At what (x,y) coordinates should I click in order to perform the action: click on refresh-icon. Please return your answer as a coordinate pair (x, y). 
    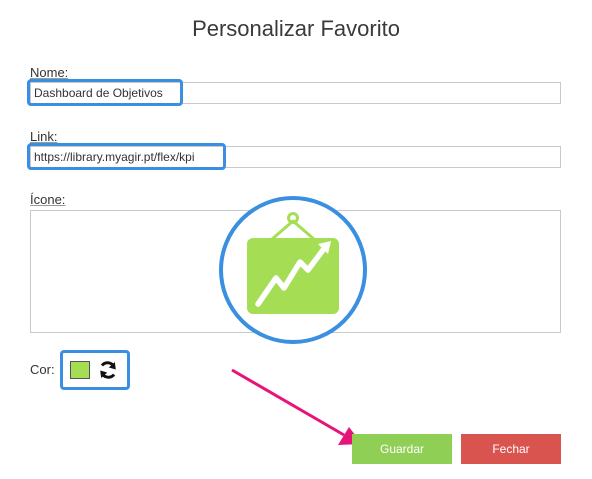
    Looking at the image, I should click on (108, 370).